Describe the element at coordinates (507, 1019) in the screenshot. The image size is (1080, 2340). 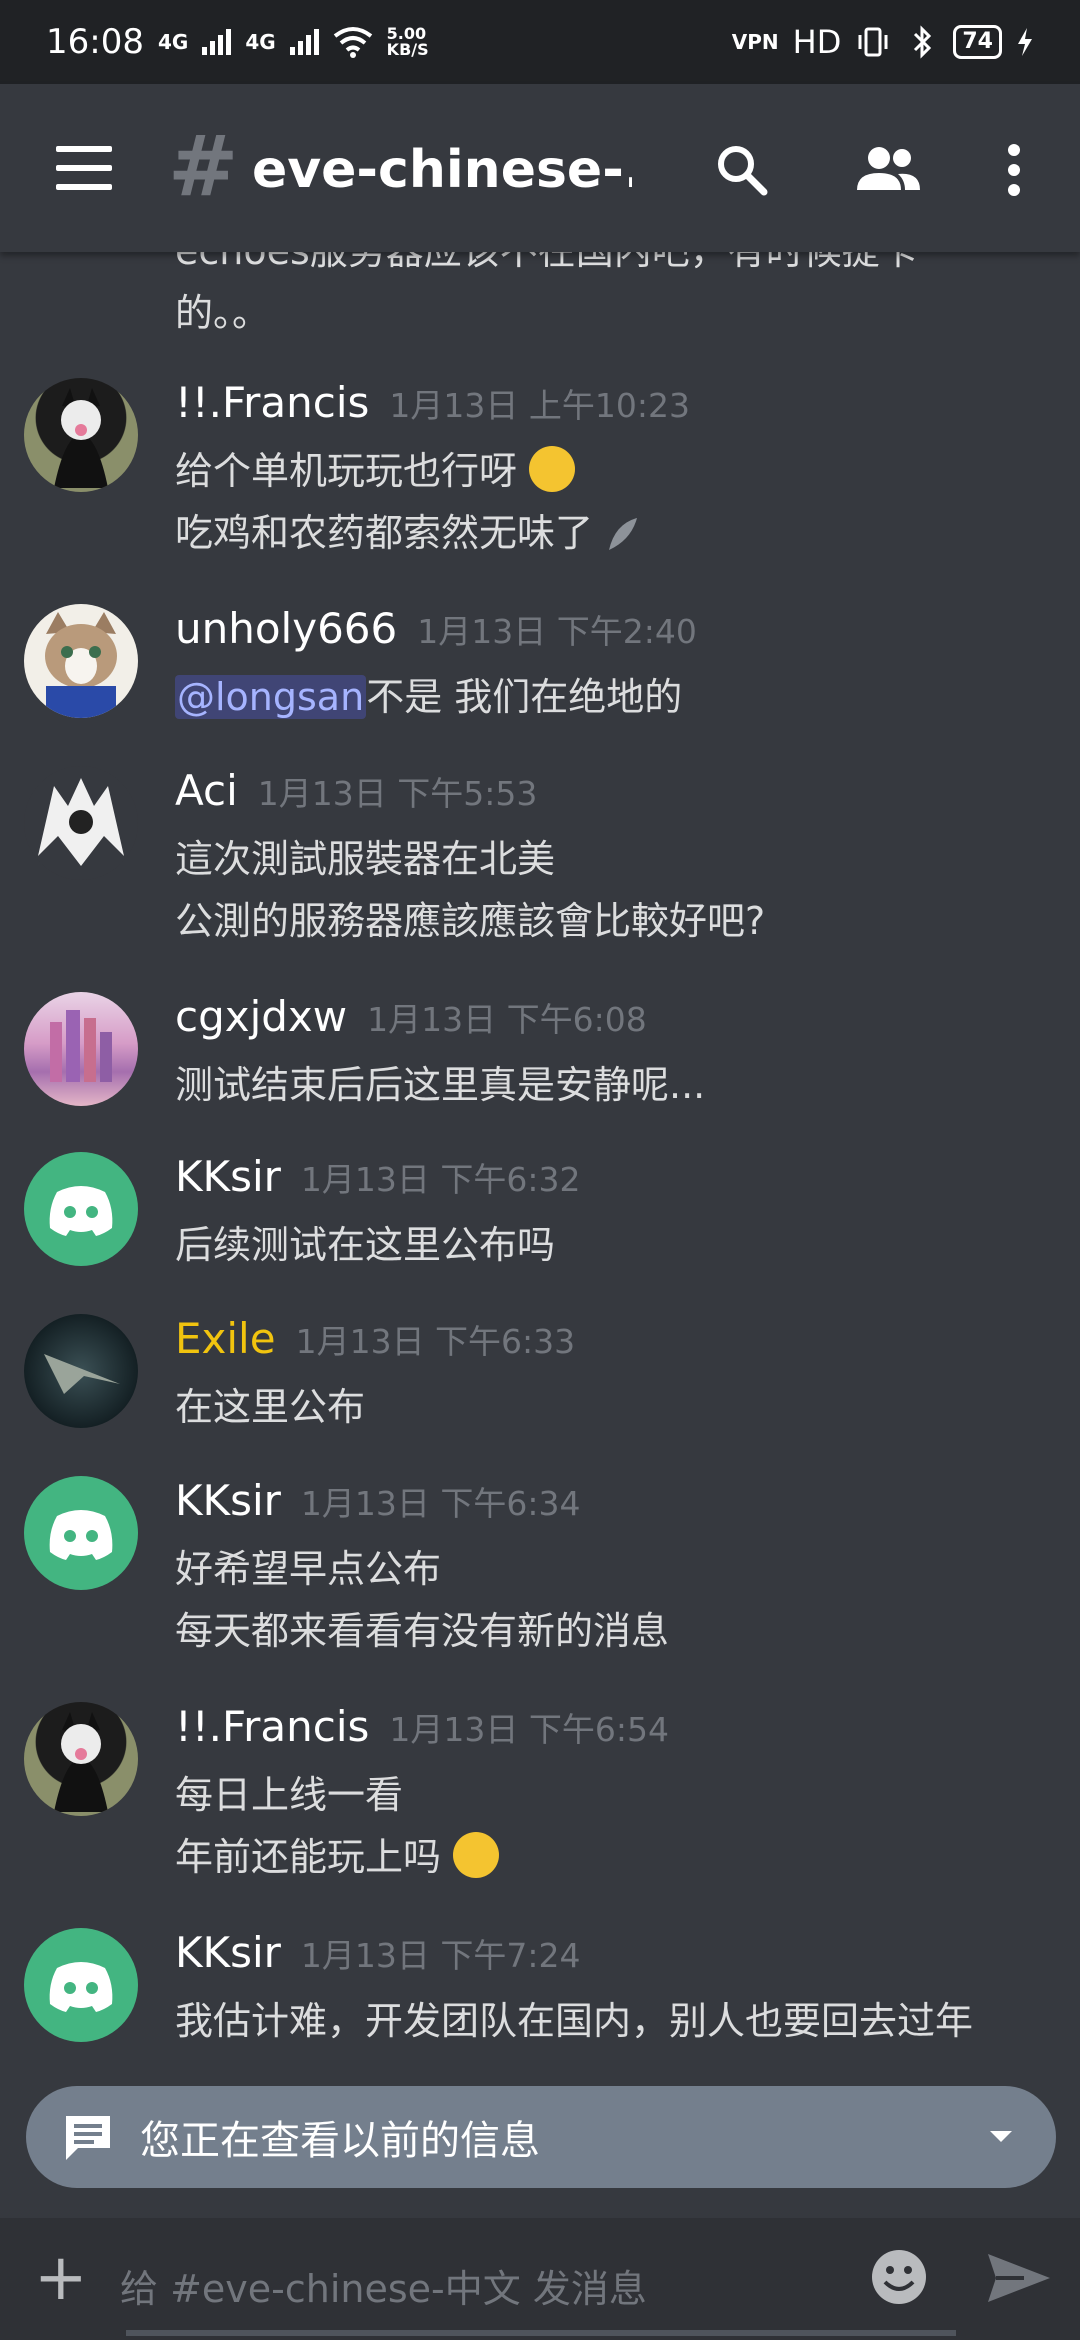
I see `timestamp: 1月13日 下午6:08` at that location.